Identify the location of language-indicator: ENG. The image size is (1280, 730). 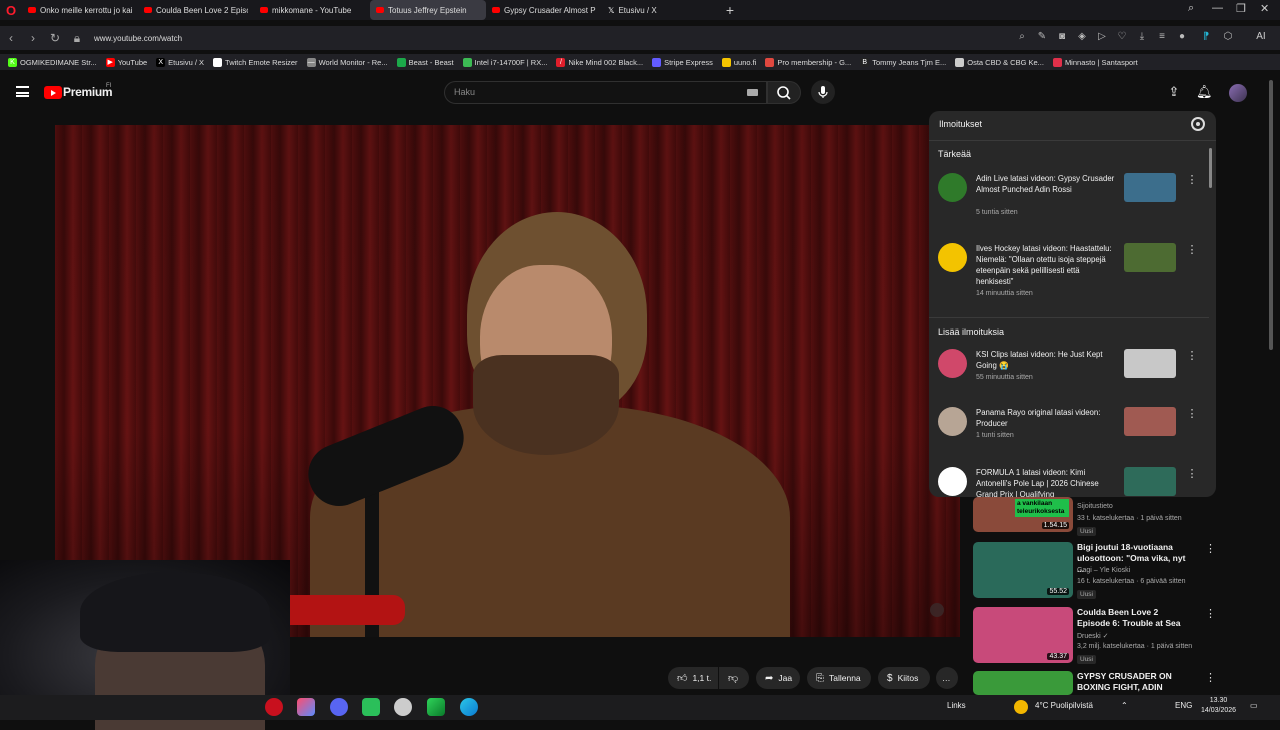
(1183, 705).